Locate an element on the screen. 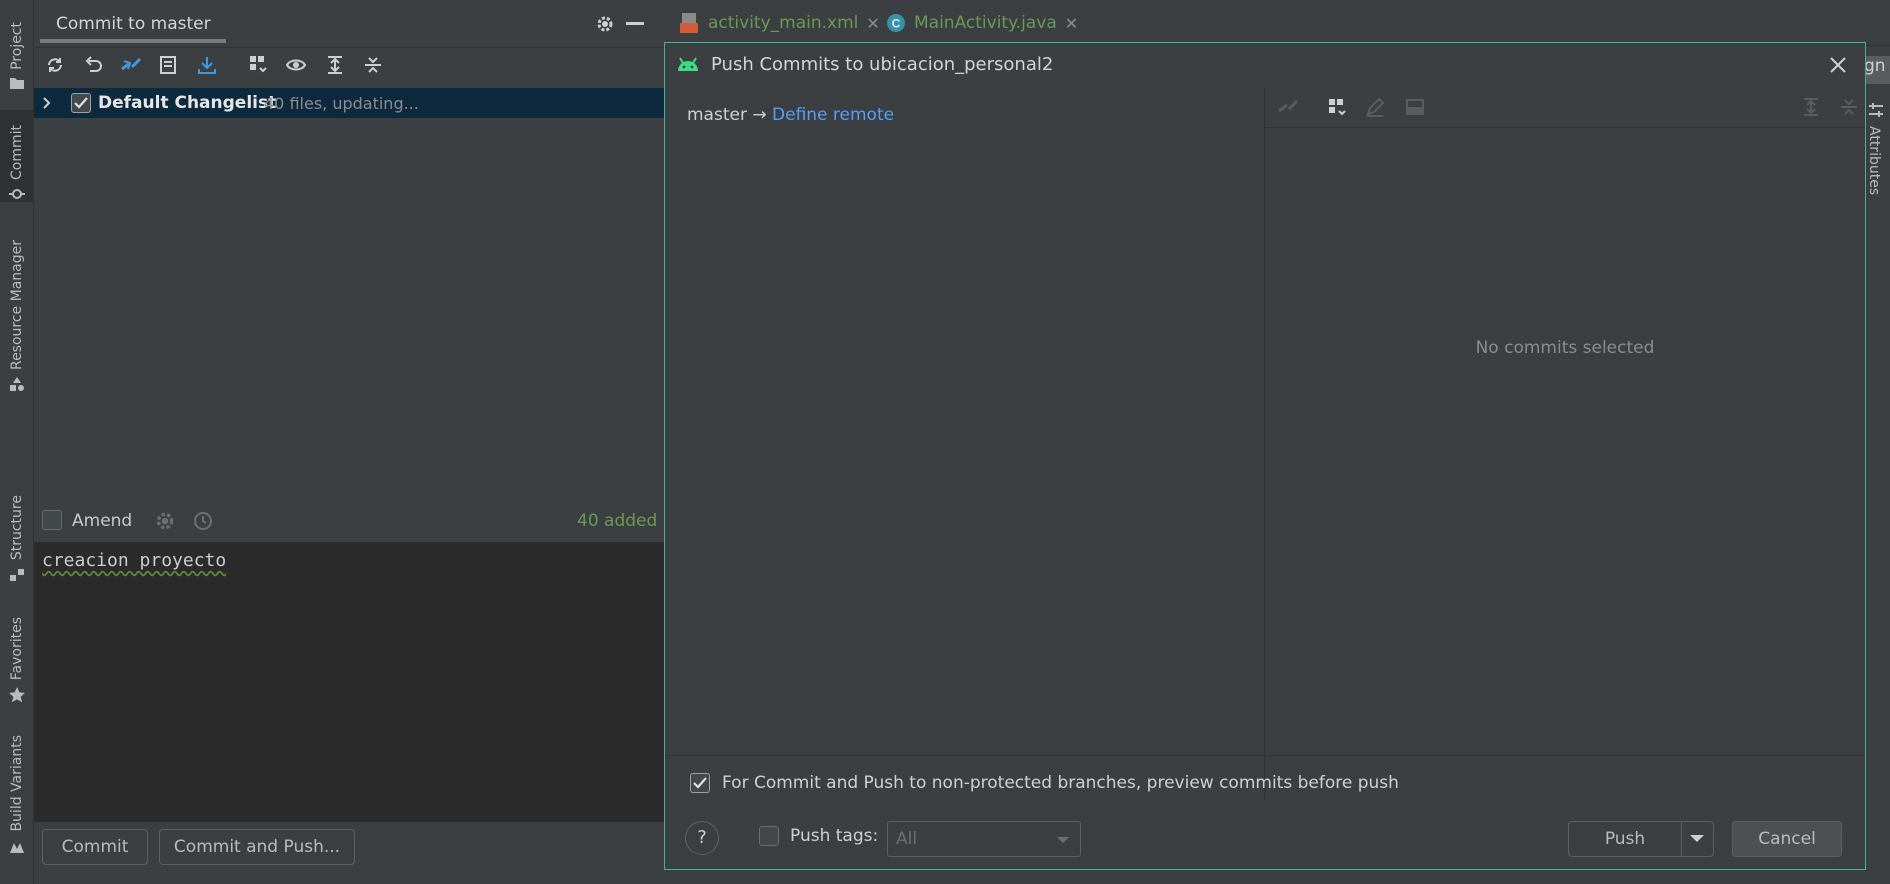  push-arrow: → is located at coordinates (759, 115).